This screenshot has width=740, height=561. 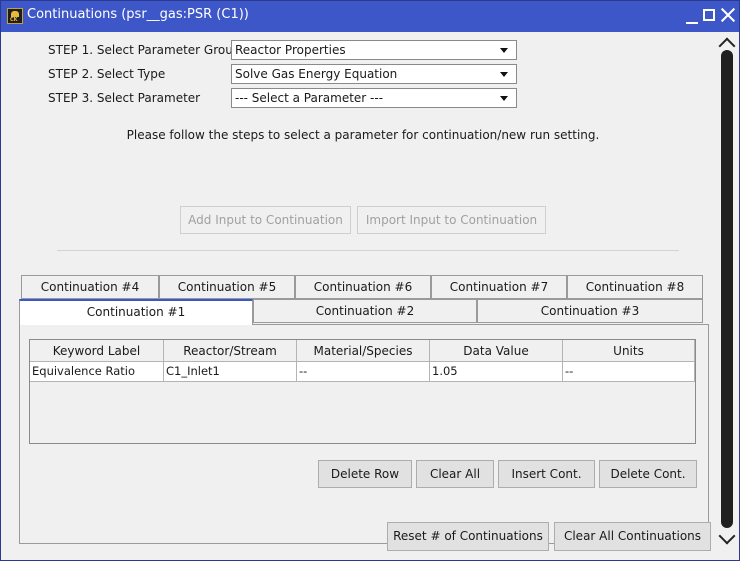 What do you see at coordinates (727, 289) in the screenshot?
I see `scroll-thumb` at bounding box center [727, 289].